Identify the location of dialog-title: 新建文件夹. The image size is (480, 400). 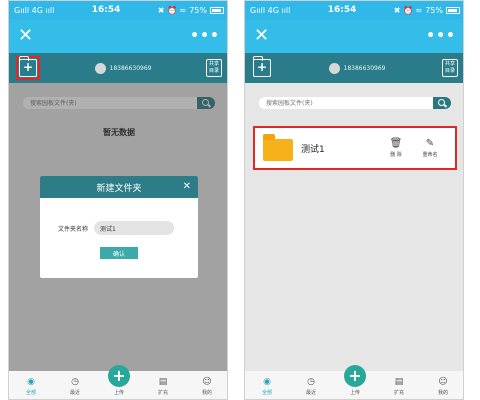
(119, 188).